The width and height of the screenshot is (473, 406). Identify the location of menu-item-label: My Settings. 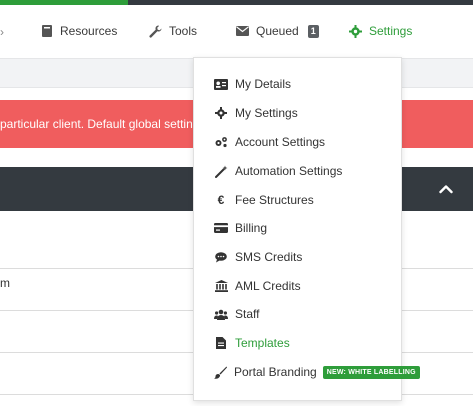
(266, 113).